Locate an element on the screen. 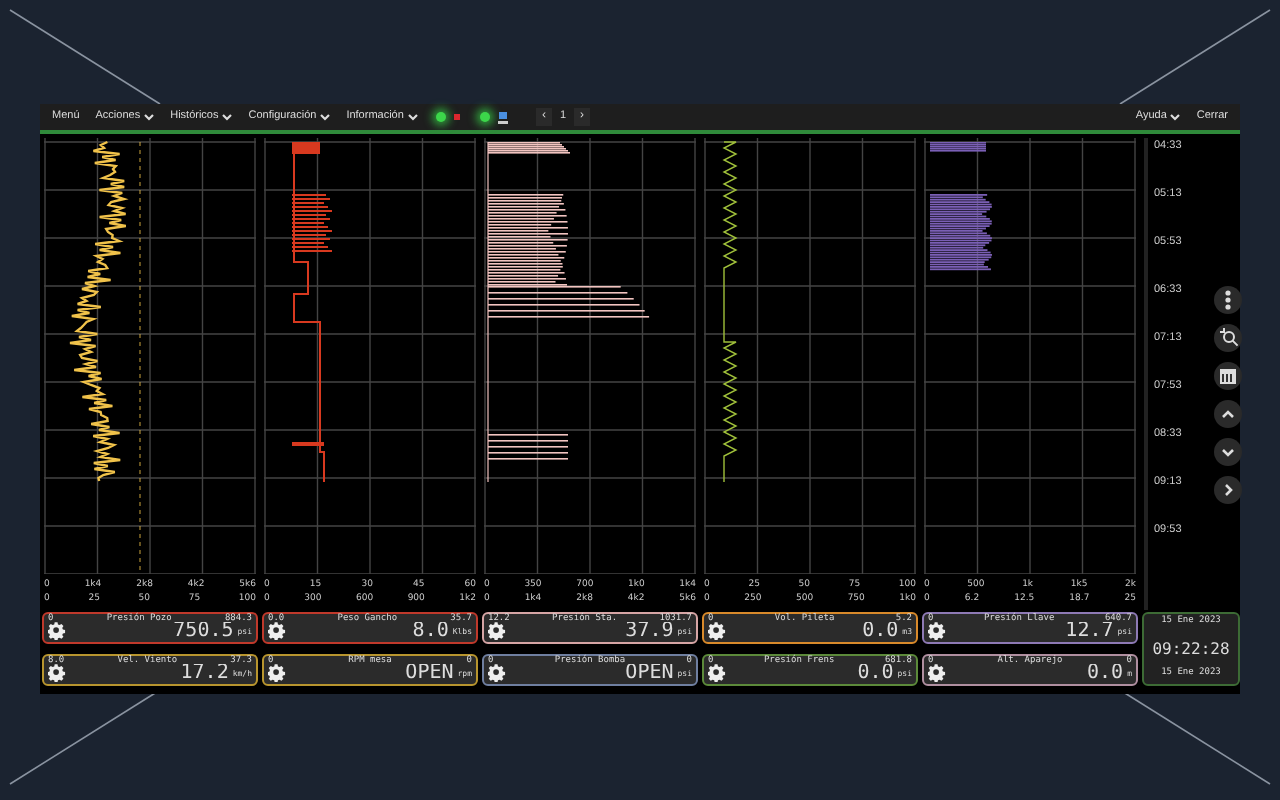 This screenshot has height=800, width=1280. device-icon is located at coordinates (502, 117).